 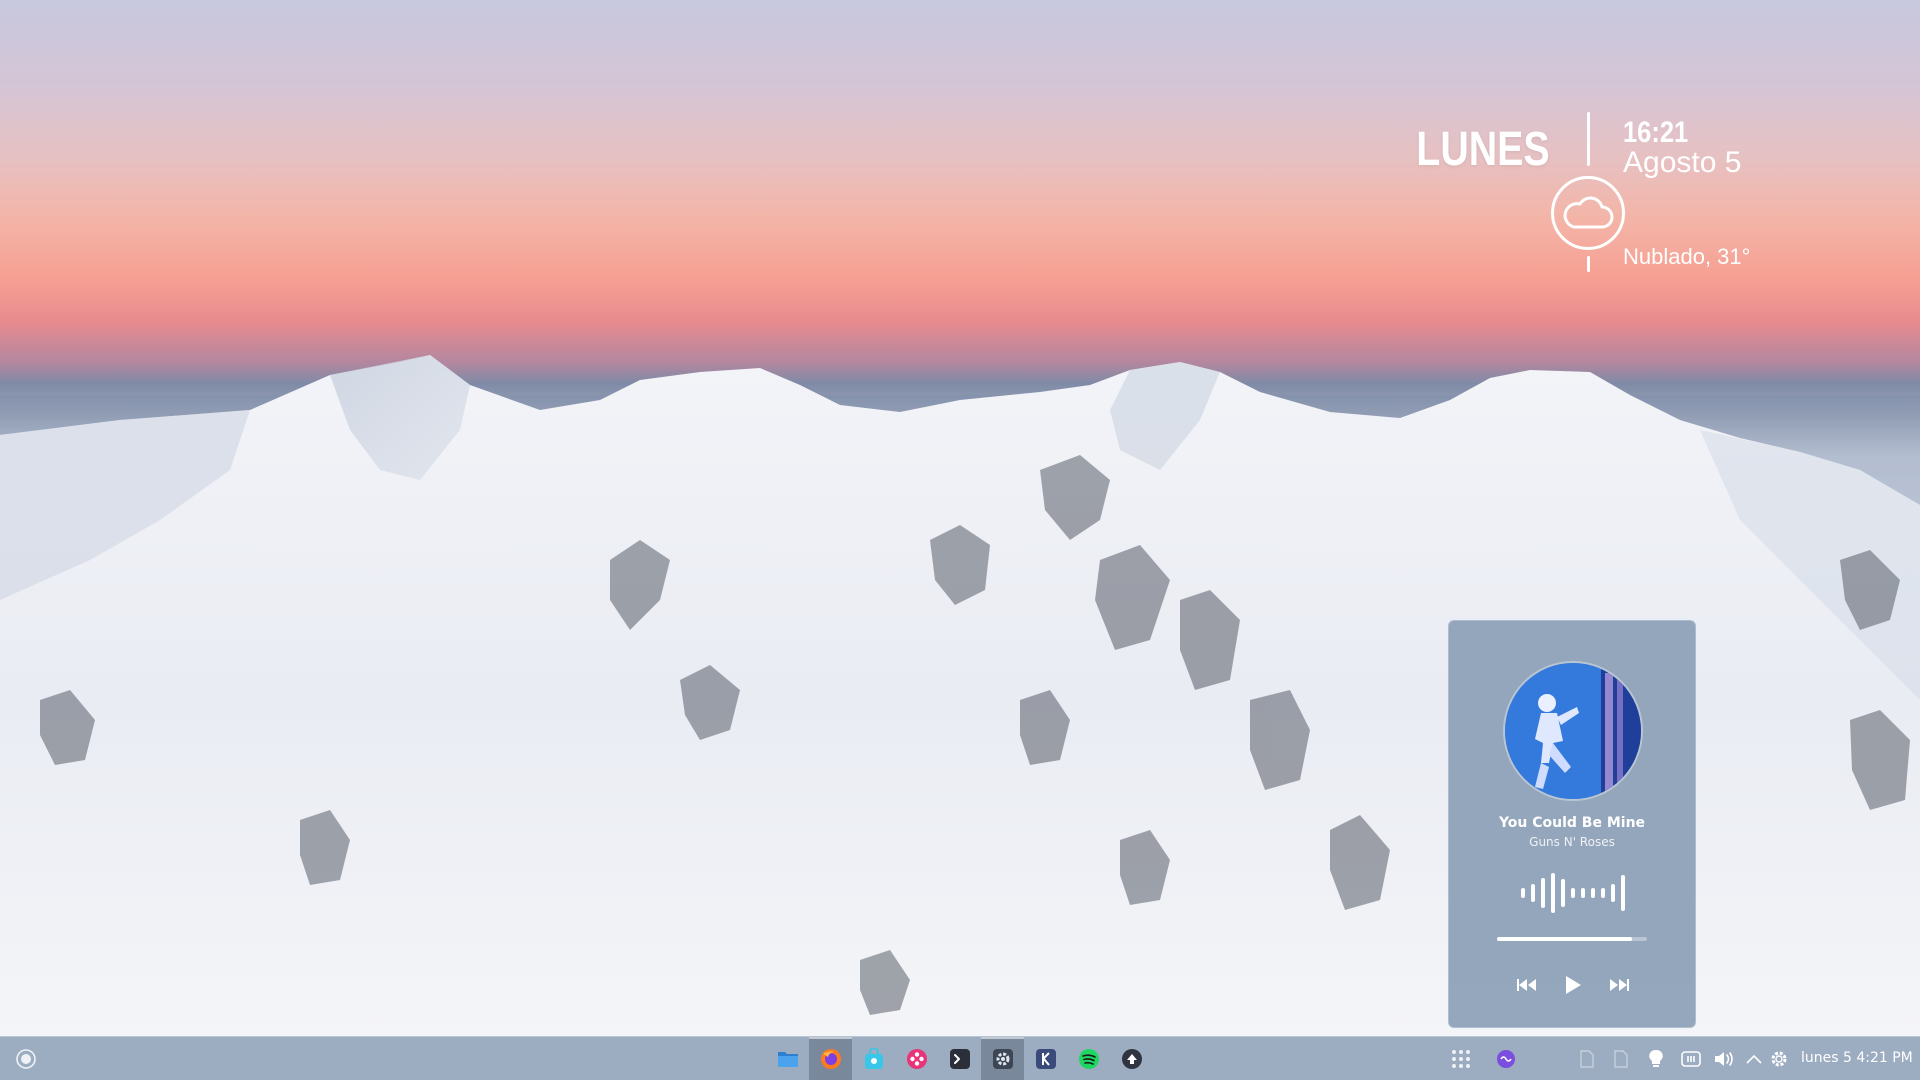 I want to click on spotify-icon, so click(x=1088, y=1059).